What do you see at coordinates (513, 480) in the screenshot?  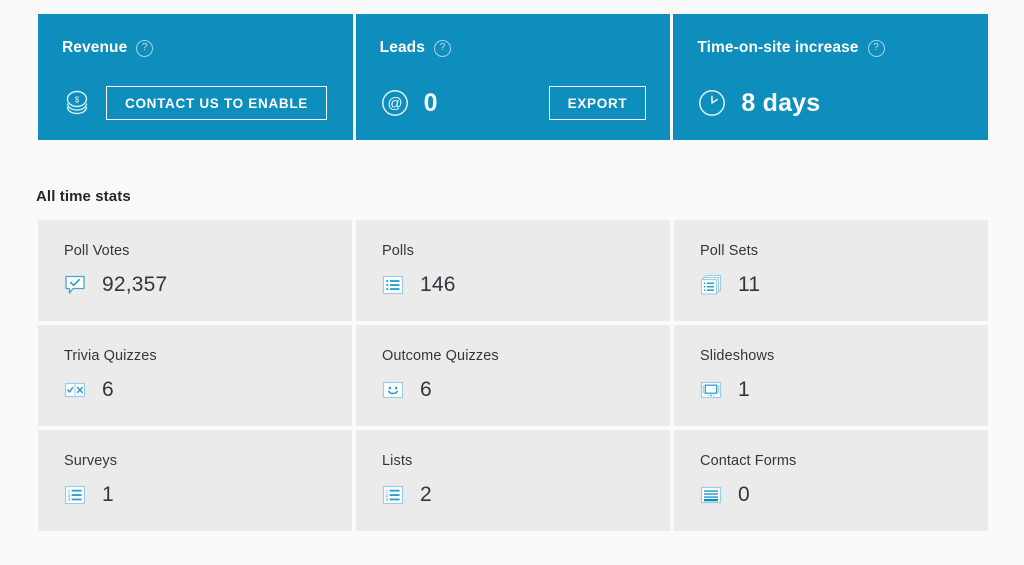 I see `stat-cell-lists: Lists 1 2 3 2` at bounding box center [513, 480].